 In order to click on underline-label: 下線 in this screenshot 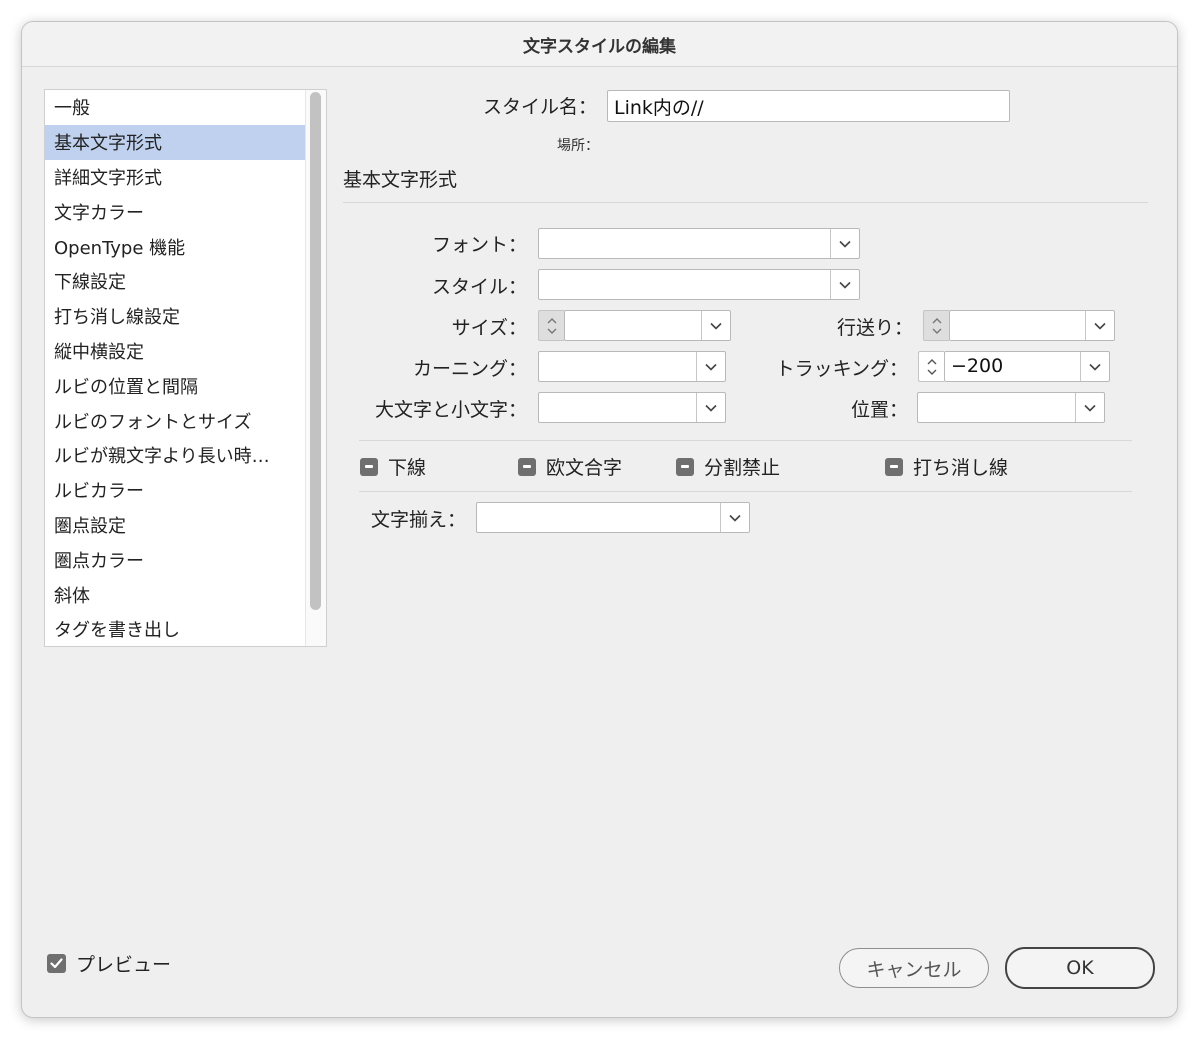, I will do `click(407, 468)`.